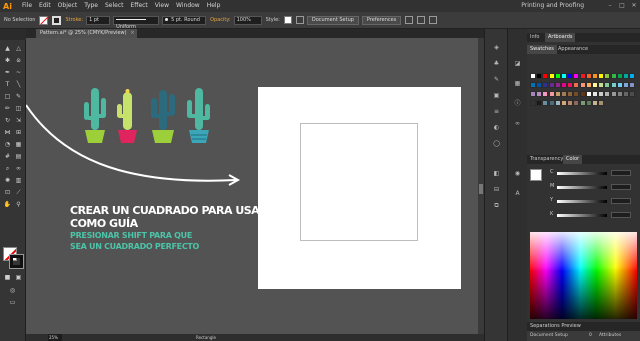 This screenshot has height=341, width=640. Describe the element at coordinates (7, 204) in the screenshot. I see `hand-tool-icon: ✋` at that location.